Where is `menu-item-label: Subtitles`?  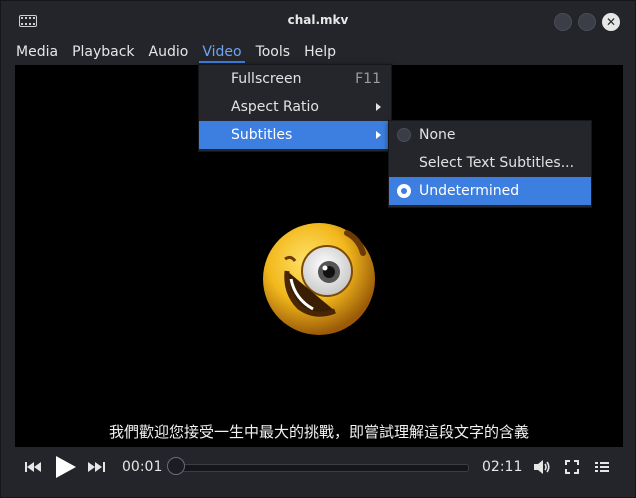
menu-item-label: Subtitles is located at coordinates (262, 135).